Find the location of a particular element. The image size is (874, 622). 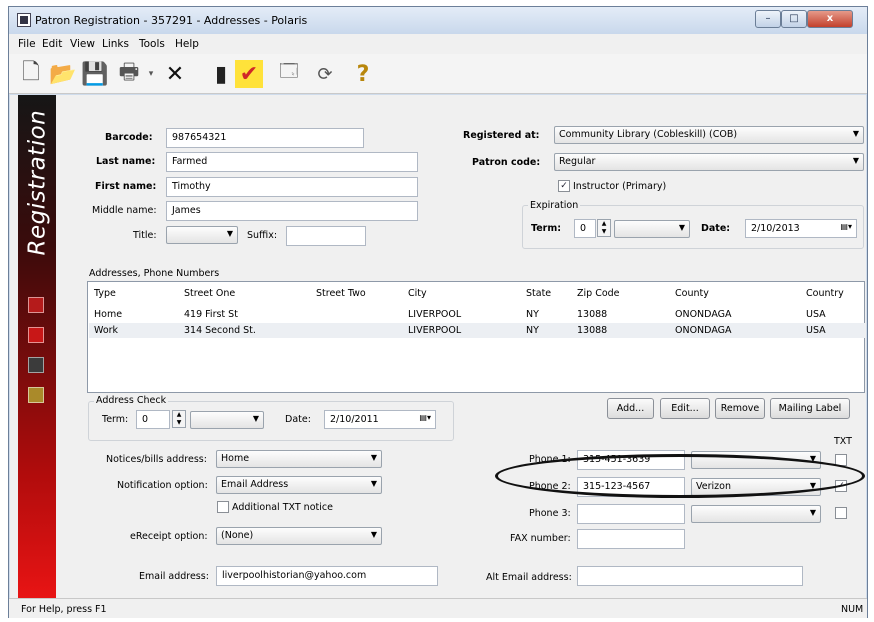

expiration-term-label: Term: is located at coordinates (546, 228).